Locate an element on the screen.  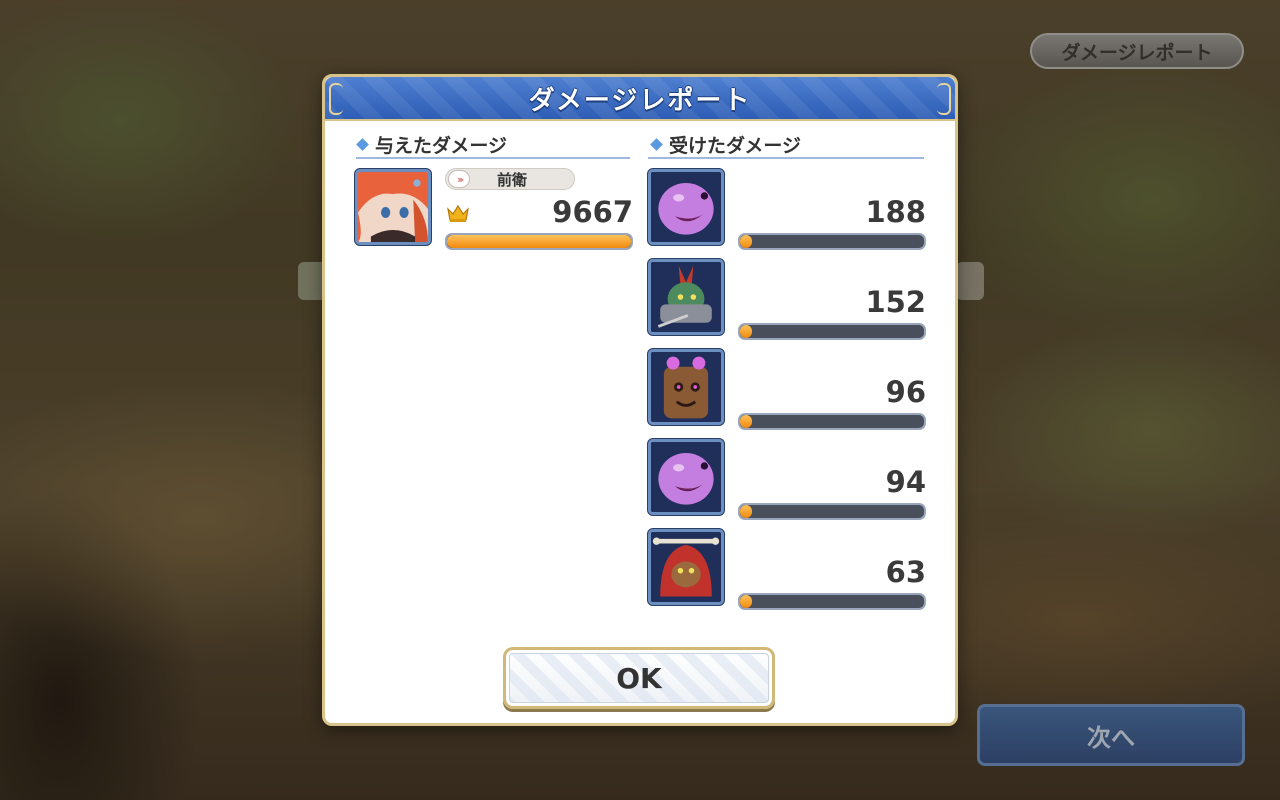
position-badge: ››› 前衛 is located at coordinates (510, 179).